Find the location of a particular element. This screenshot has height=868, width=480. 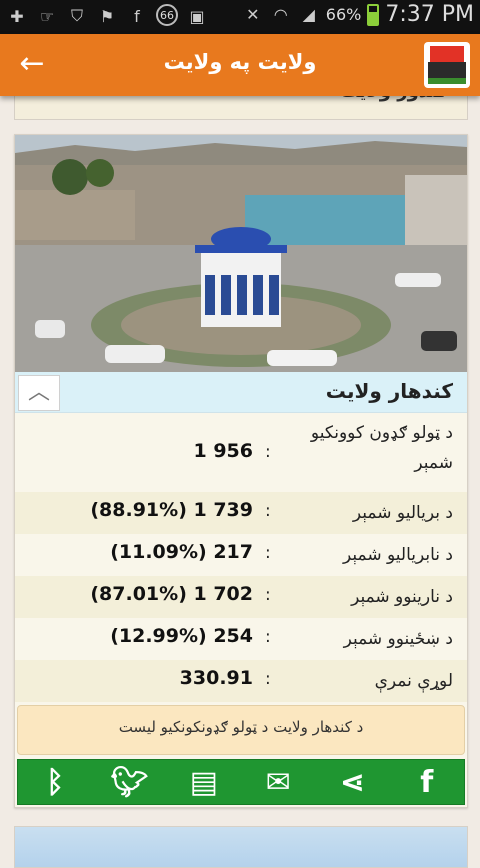

participants-list-button: د کندهار ولایت د ټولو ګډونکونکیو لیست is located at coordinates (241, 730).